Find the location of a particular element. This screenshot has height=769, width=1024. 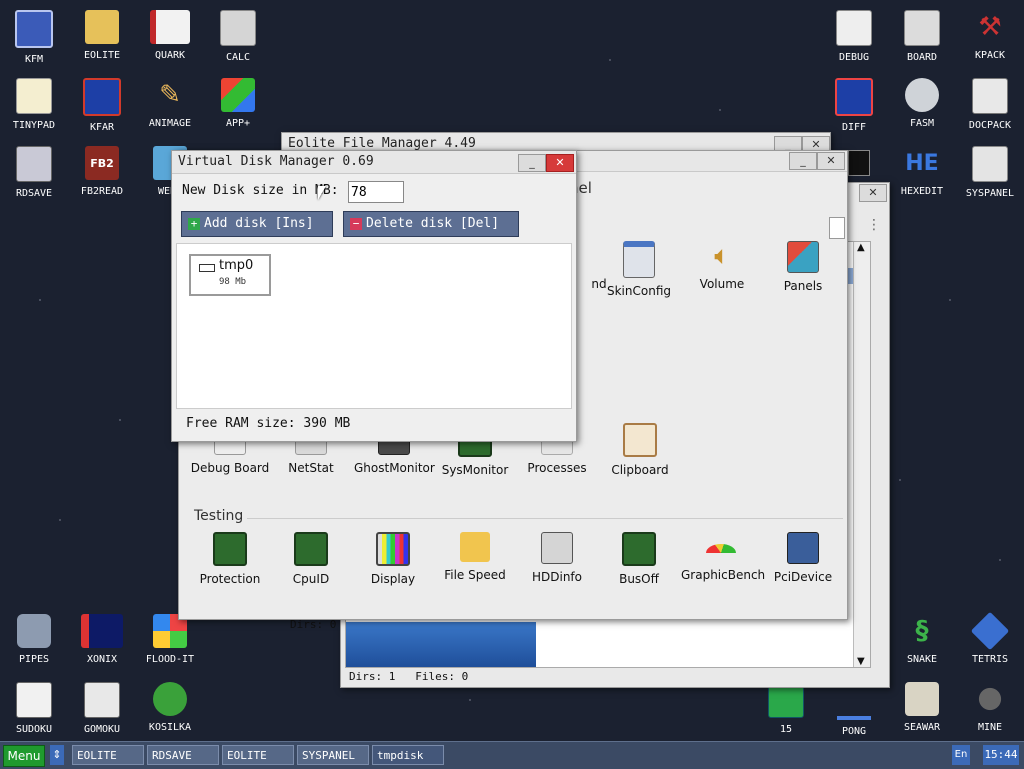

more-icon: ⋮ is located at coordinates (874, 225).